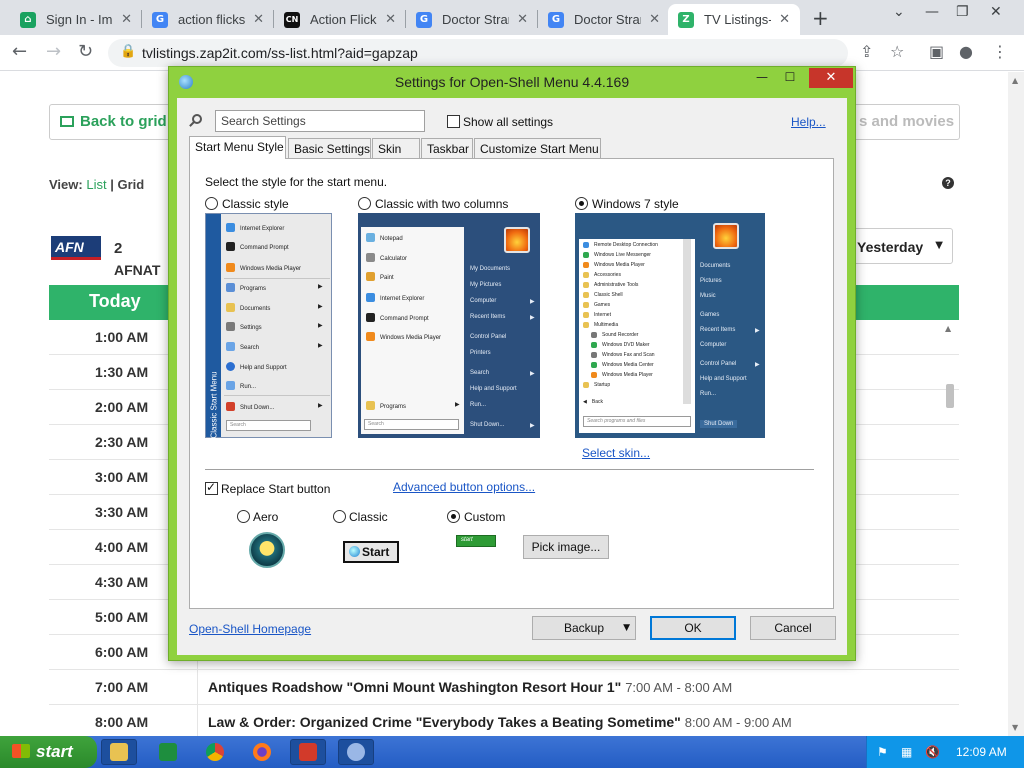  What do you see at coordinates (320, 121) in the screenshot?
I see `search-settings-input: Search Settings` at bounding box center [320, 121].